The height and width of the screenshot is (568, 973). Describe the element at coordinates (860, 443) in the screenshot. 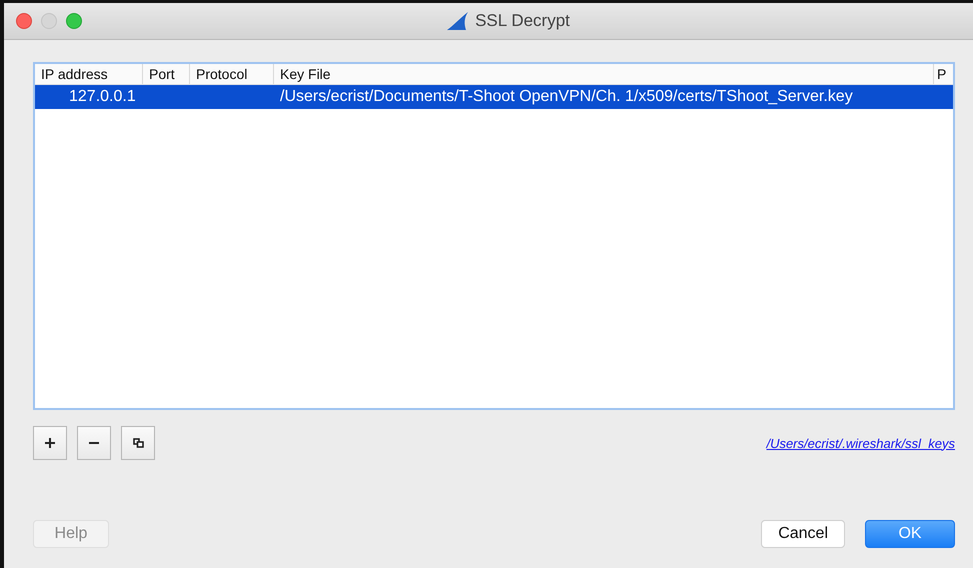

I see `file-link: /Users/ecrist/.wireshark/ssl_keys` at that location.